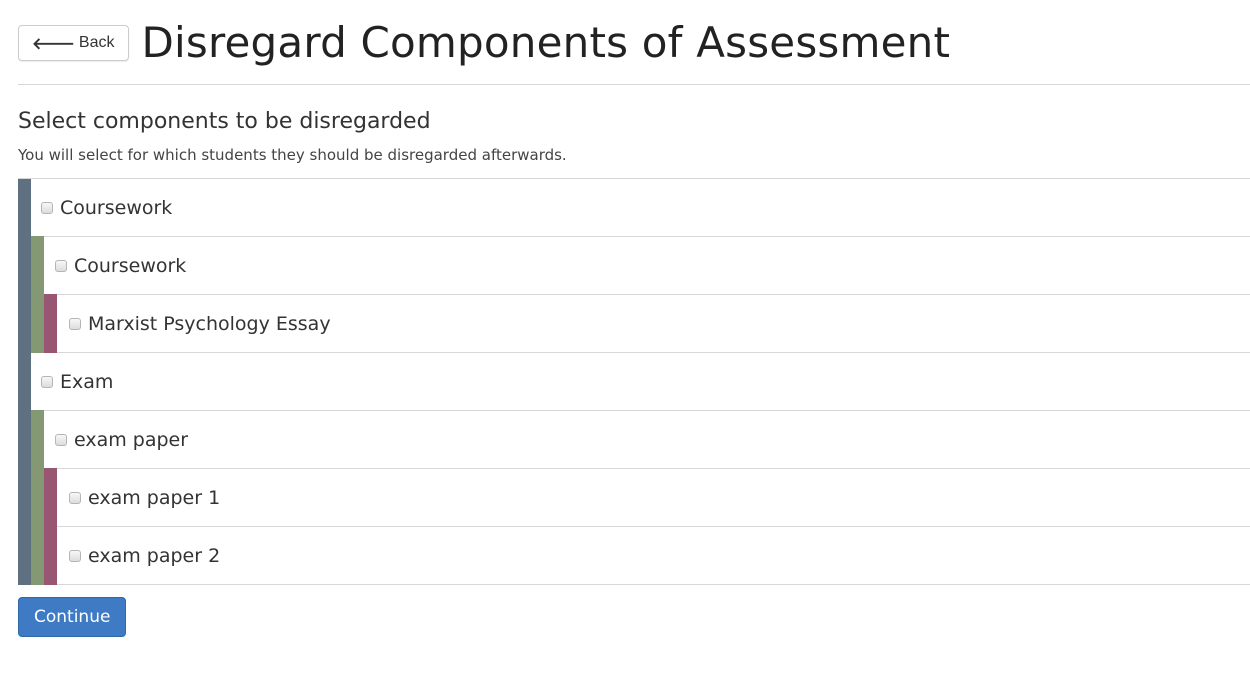 The width and height of the screenshot is (1250, 693). Describe the element at coordinates (87, 381) in the screenshot. I see `component-label: Exam` at that location.